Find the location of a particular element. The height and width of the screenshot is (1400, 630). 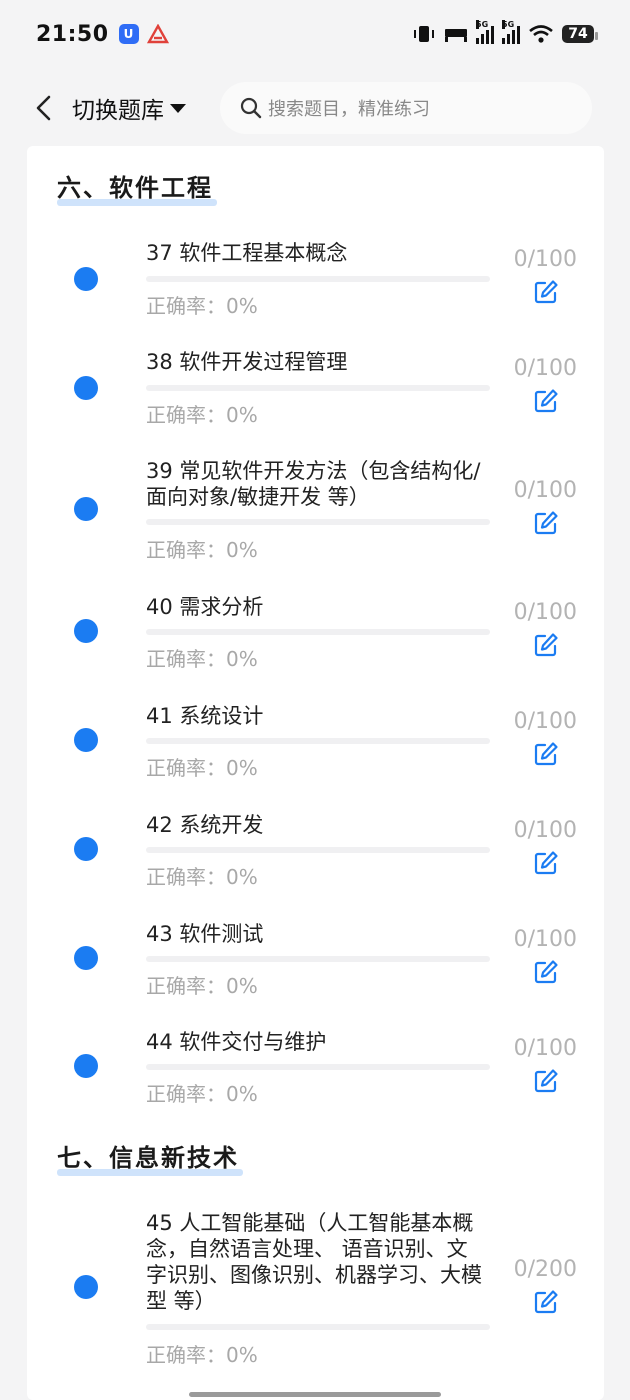

status-icons: 5G 5G 74 is located at coordinates (505, 32).